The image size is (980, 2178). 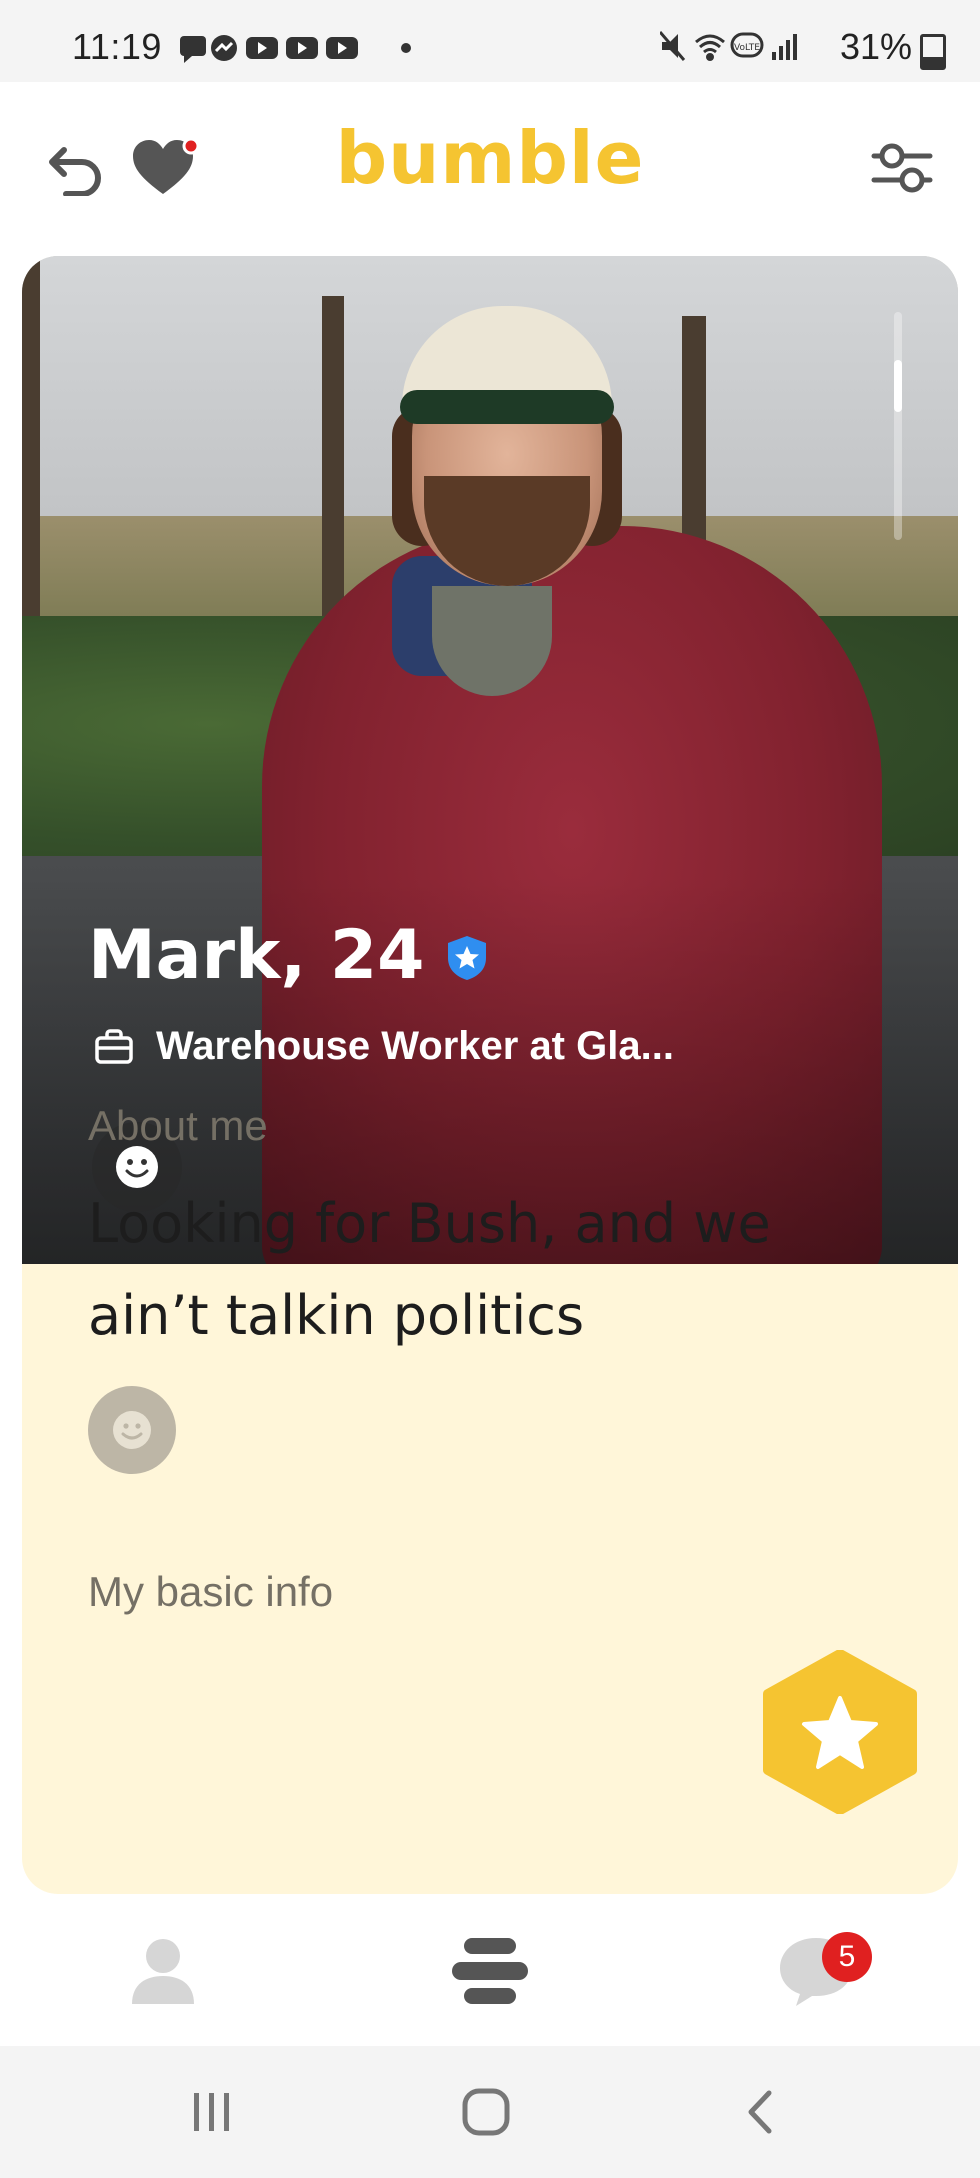 I want to click on system-back-button, so click(x=760, y=2112).